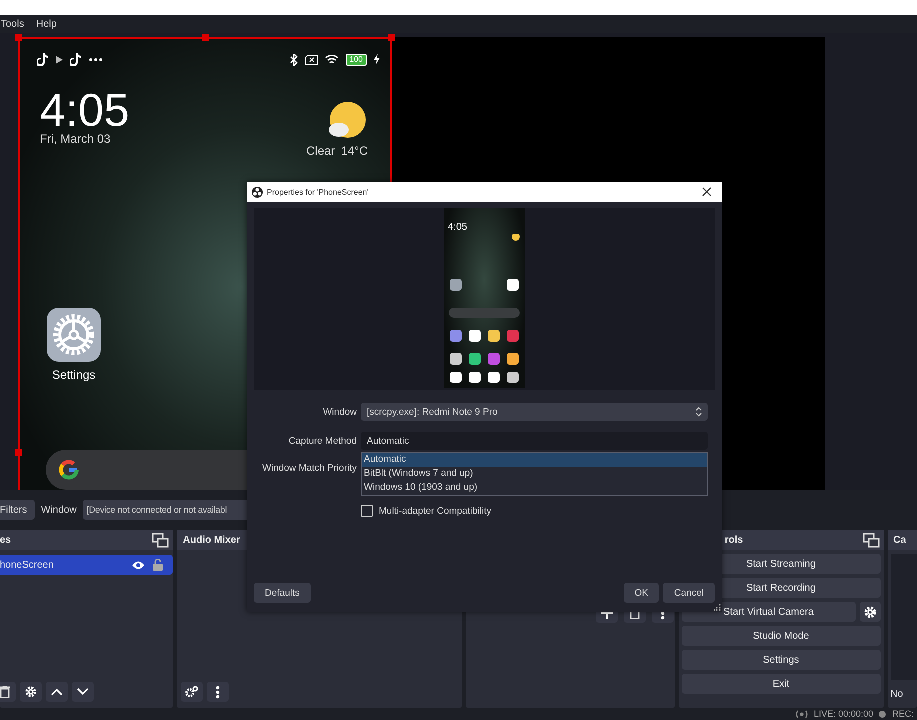 The width and height of the screenshot is (917, 720). What do you see at coordinates (18, 510) in the screenshot?
I see `filters-button: Filters` at bounding box center [18, 510].